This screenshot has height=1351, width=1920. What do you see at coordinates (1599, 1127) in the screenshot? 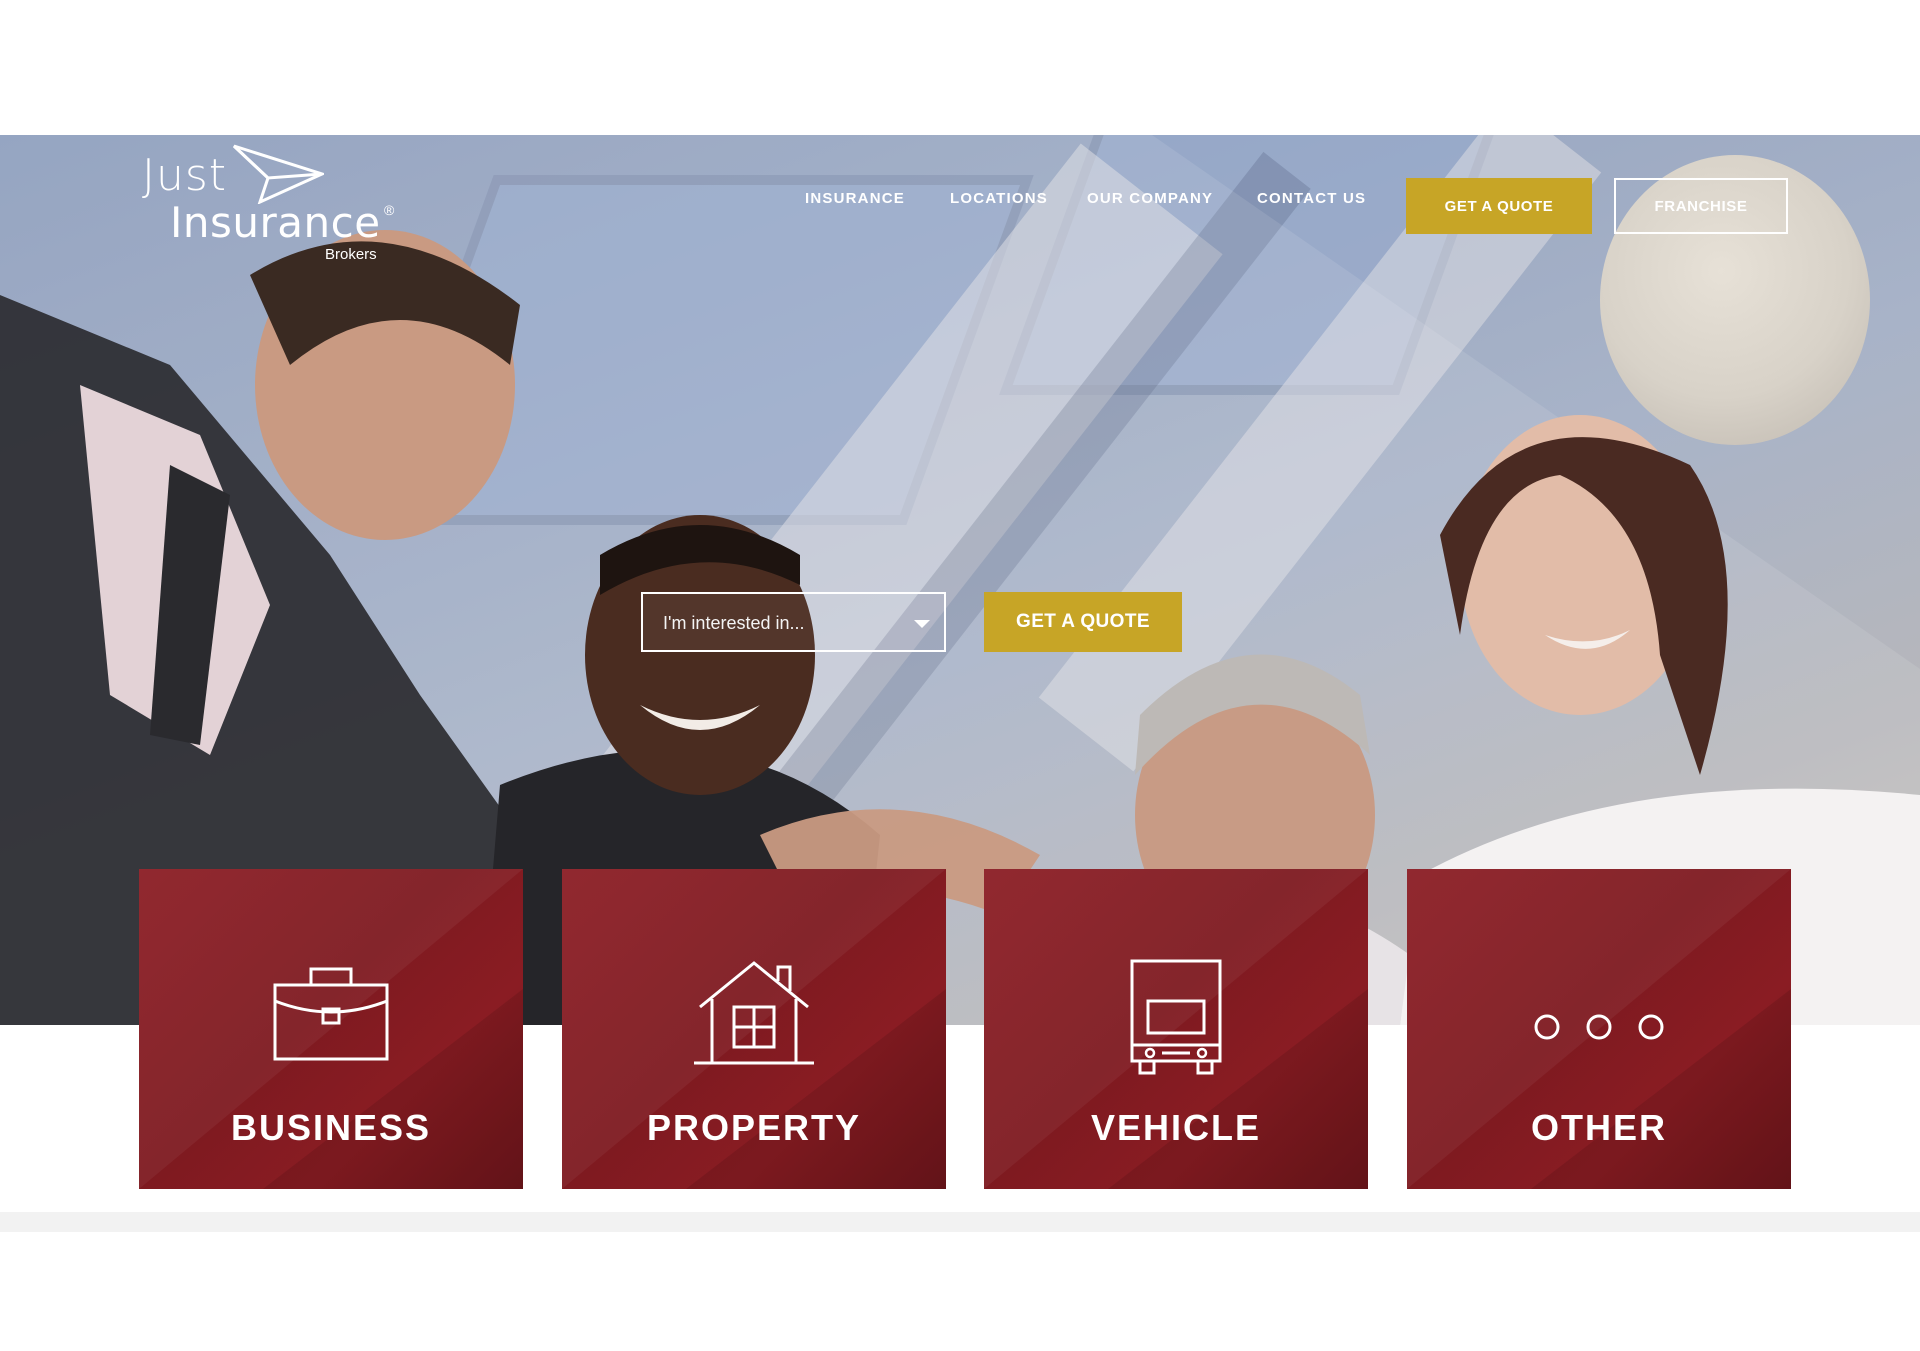
I see `category-label-other: OTHER` at bounding box center [1599, 1127].